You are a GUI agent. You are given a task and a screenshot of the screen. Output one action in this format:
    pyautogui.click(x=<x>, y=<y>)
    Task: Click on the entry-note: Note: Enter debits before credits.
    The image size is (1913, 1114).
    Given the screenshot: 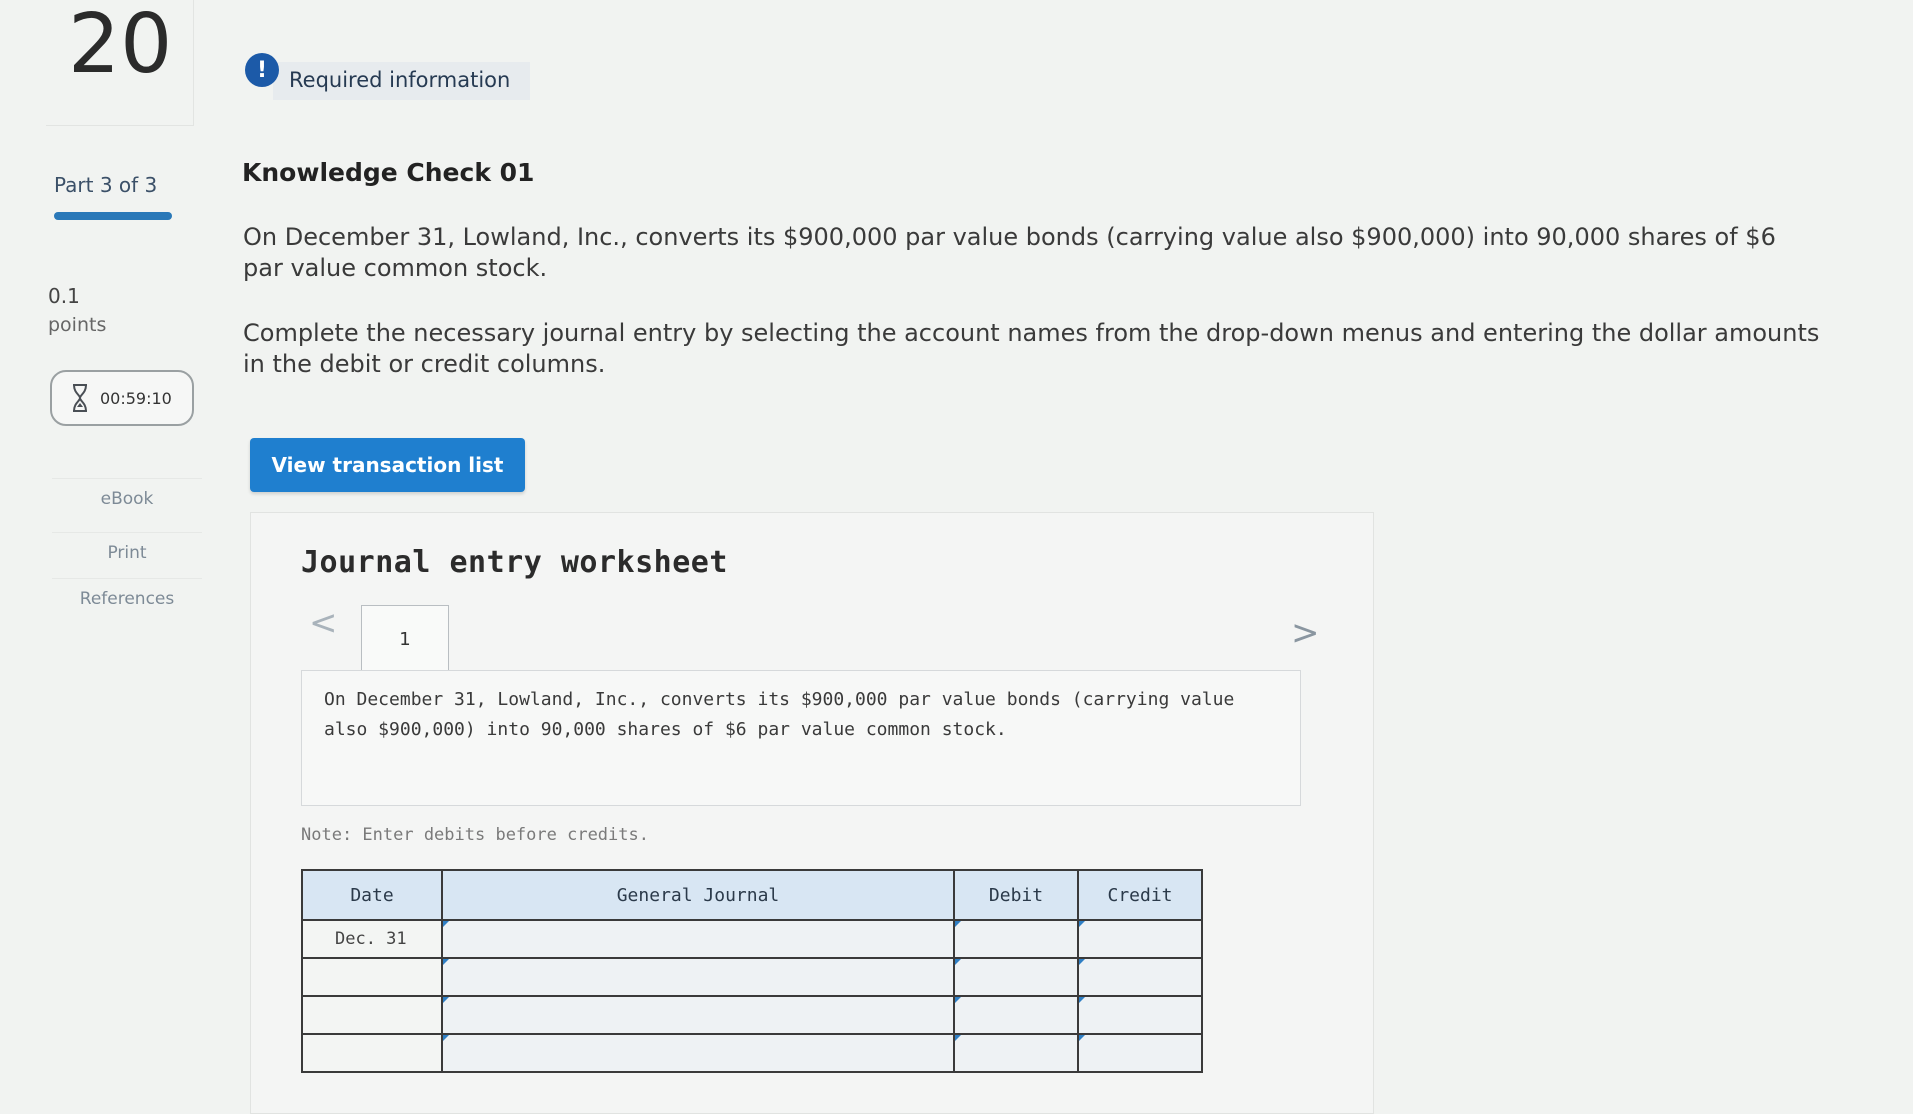 What is the action you would take?
    pyautogui.click(x=475, y=835)
    